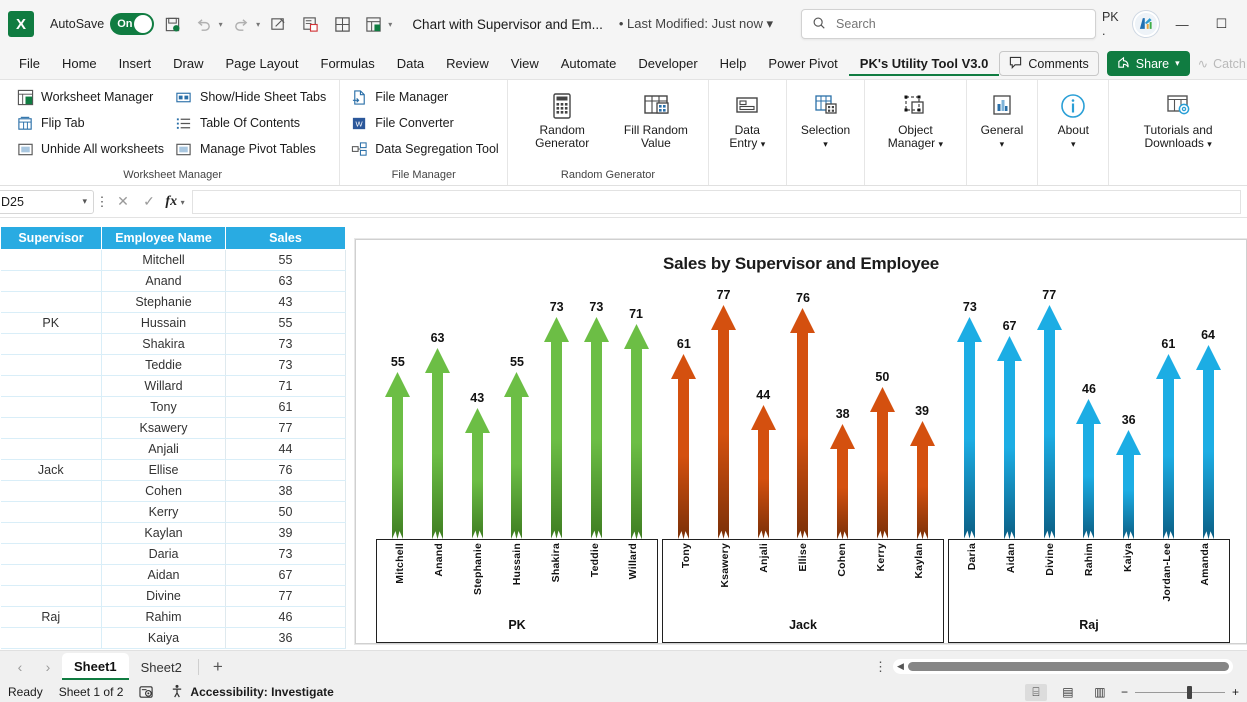 The height and width of the screenshot is (702, 1247). What do you see at coordinates (1177, 63) in the screenshot?
I see `share-chevron-down-icon: ▾` at bounding box center [1177, 63].